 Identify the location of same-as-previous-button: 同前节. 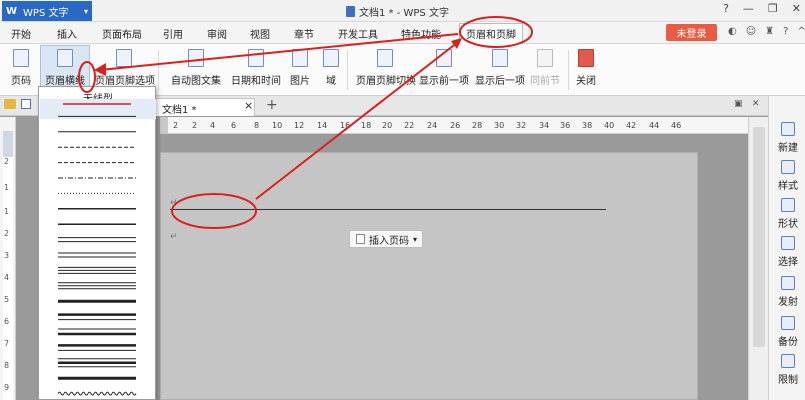
(545, 66).